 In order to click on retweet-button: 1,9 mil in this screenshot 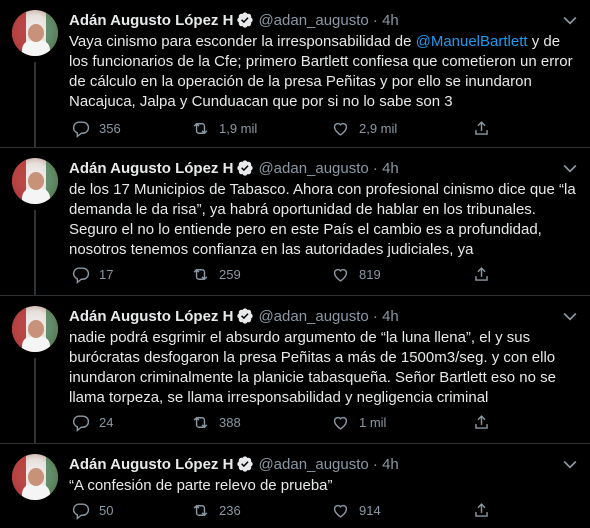, I will do `click(224, 128)`.